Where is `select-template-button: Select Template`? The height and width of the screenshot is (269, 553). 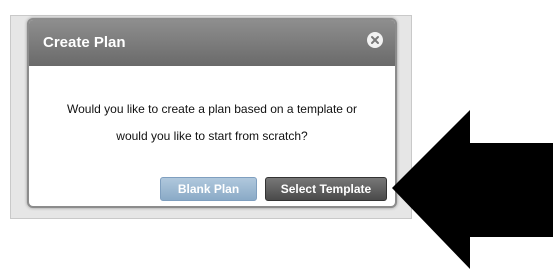
select-template-button: Select Template is located at coordinates (326, 189).